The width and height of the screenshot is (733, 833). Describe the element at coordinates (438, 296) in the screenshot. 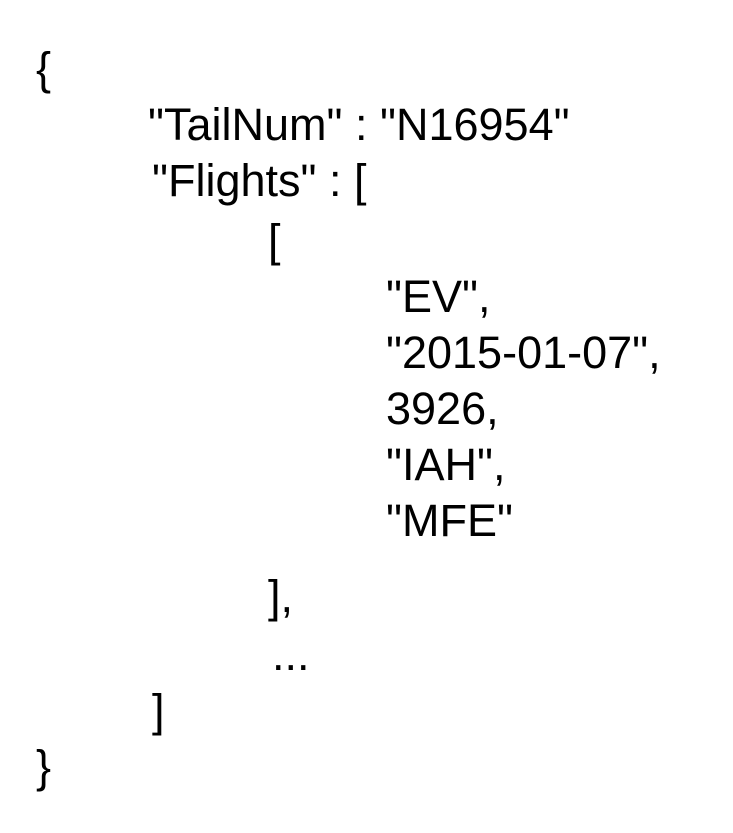

I see `flight-value-carrier: "EV",` at that location.